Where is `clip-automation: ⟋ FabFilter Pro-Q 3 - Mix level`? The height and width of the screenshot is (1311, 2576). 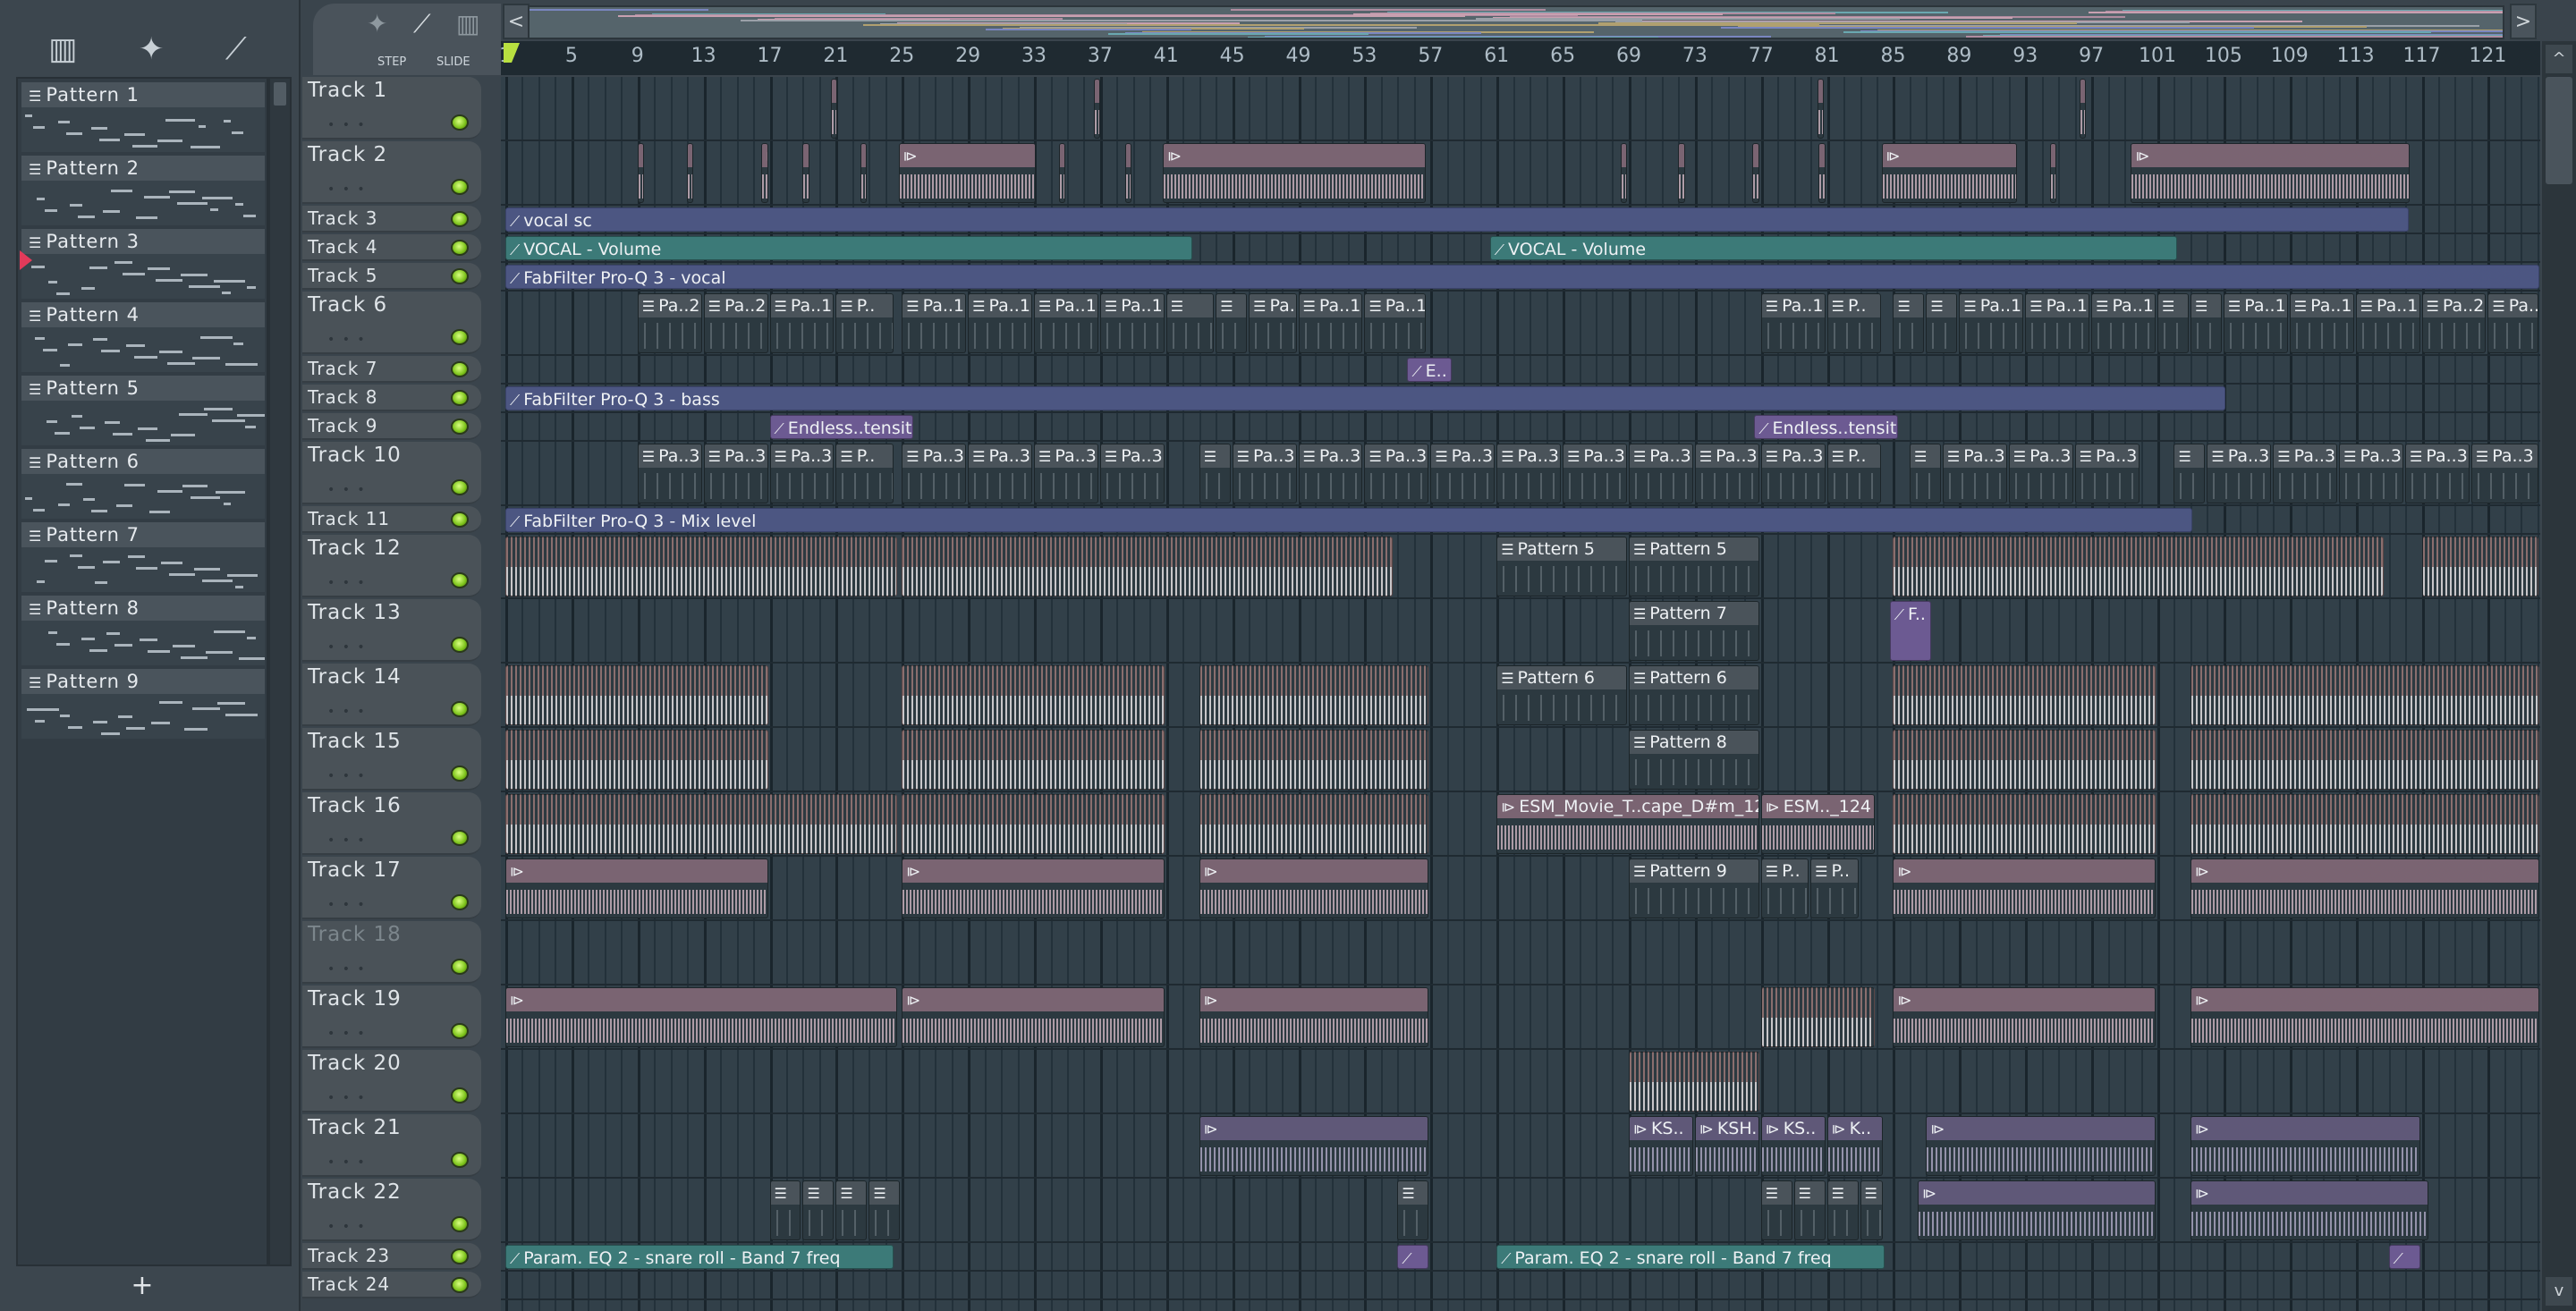 clip-automation: ⟋ FabFilter Pro-Q 3 - Mix level is located at coordinates (1348, 520).